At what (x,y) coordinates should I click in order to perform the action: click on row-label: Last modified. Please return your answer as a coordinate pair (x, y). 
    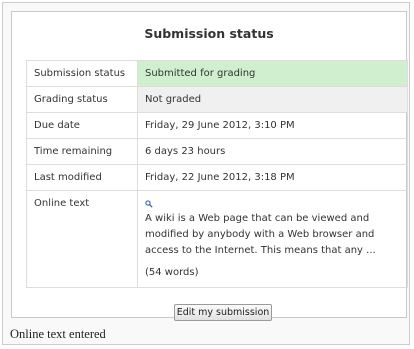
    Looking at the image, I should click on (82, 177).